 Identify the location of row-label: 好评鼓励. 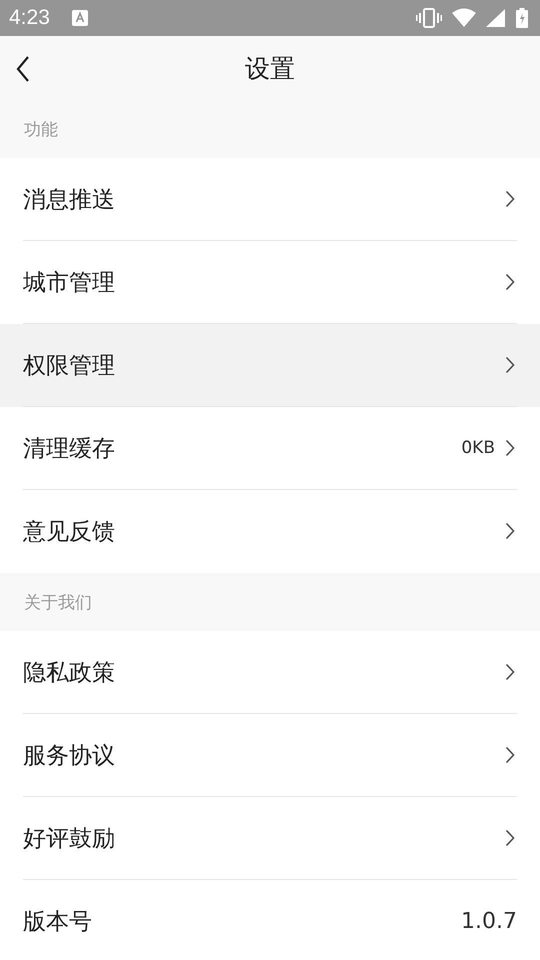
(69, 839).